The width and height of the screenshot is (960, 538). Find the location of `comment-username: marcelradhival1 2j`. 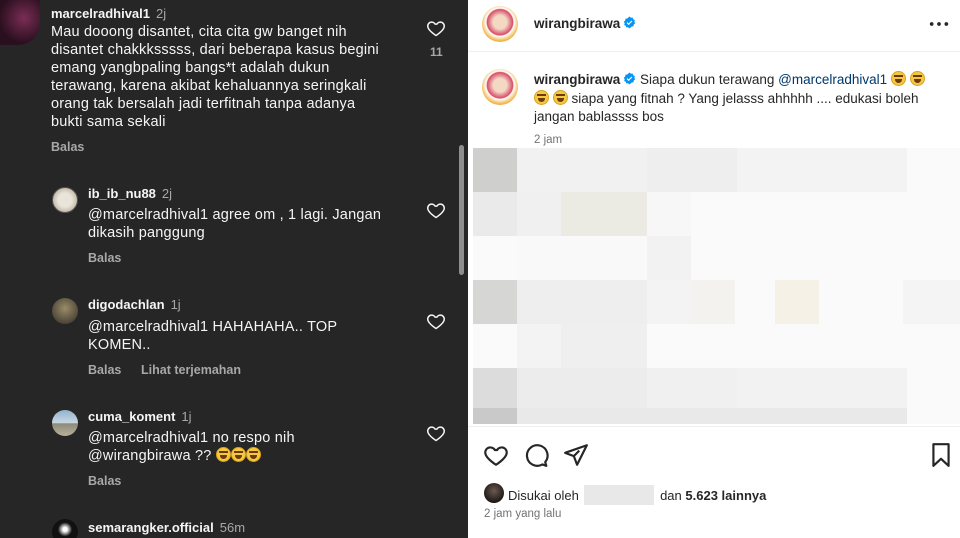

comment-username: marcelradhival1 2j is located at coordinates (108, 13).